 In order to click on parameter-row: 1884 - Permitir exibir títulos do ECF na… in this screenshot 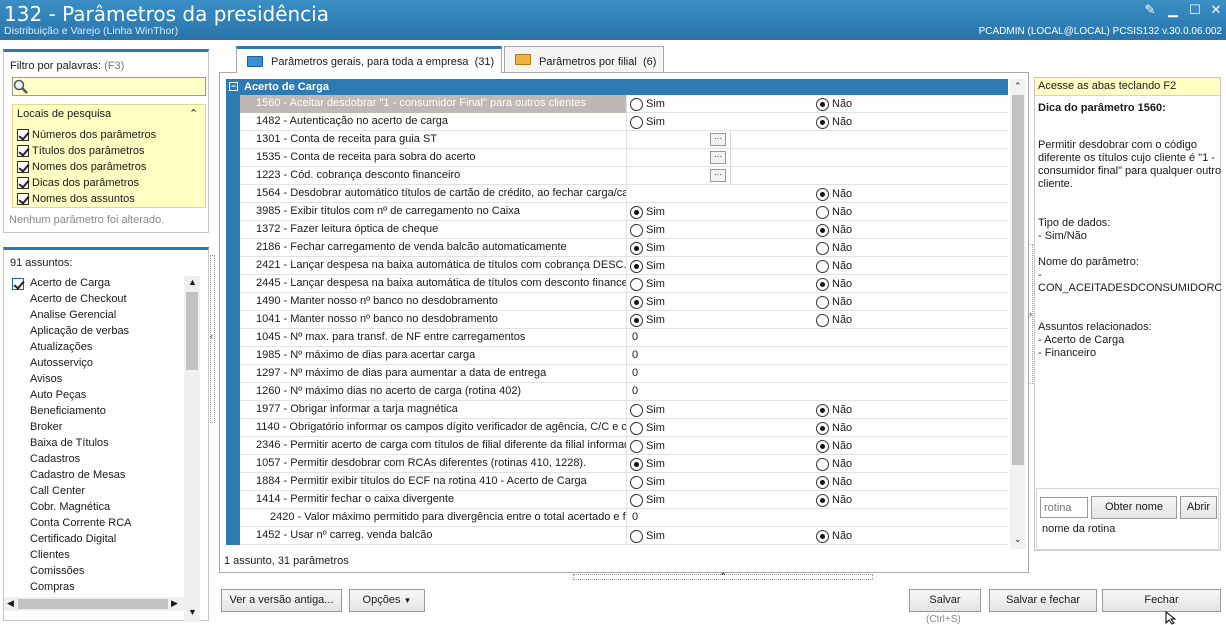, I will do `click(617, 482)`.